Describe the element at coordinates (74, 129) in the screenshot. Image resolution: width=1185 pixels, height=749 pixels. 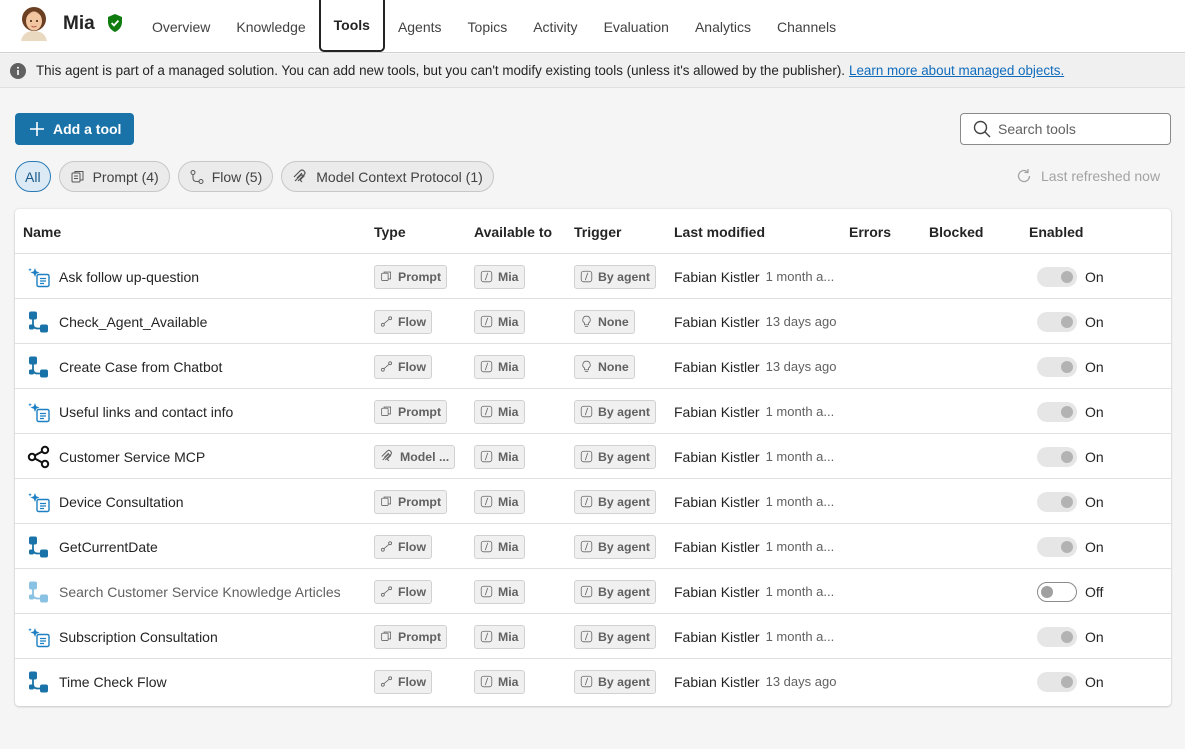
I see `add-tool-button: Add a tool` at that location.